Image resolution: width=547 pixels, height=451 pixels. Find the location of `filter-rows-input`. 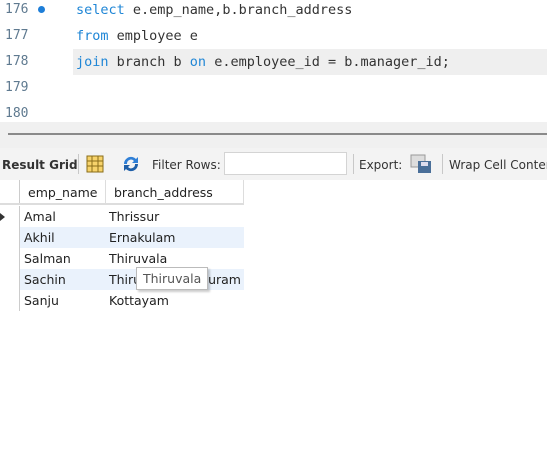

filter-rows-input is located at coordinates (285, 163).